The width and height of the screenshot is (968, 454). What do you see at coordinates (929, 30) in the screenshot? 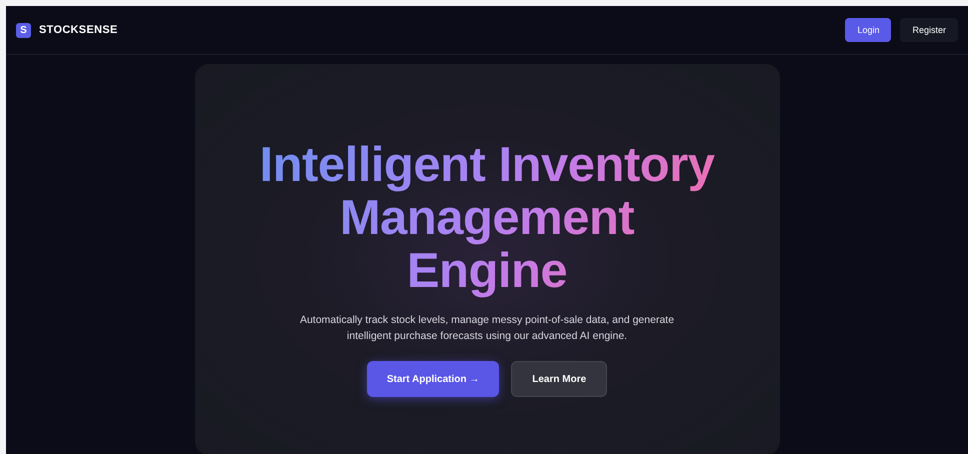
I see `register-button: Register` at bounding box center [929, 30].